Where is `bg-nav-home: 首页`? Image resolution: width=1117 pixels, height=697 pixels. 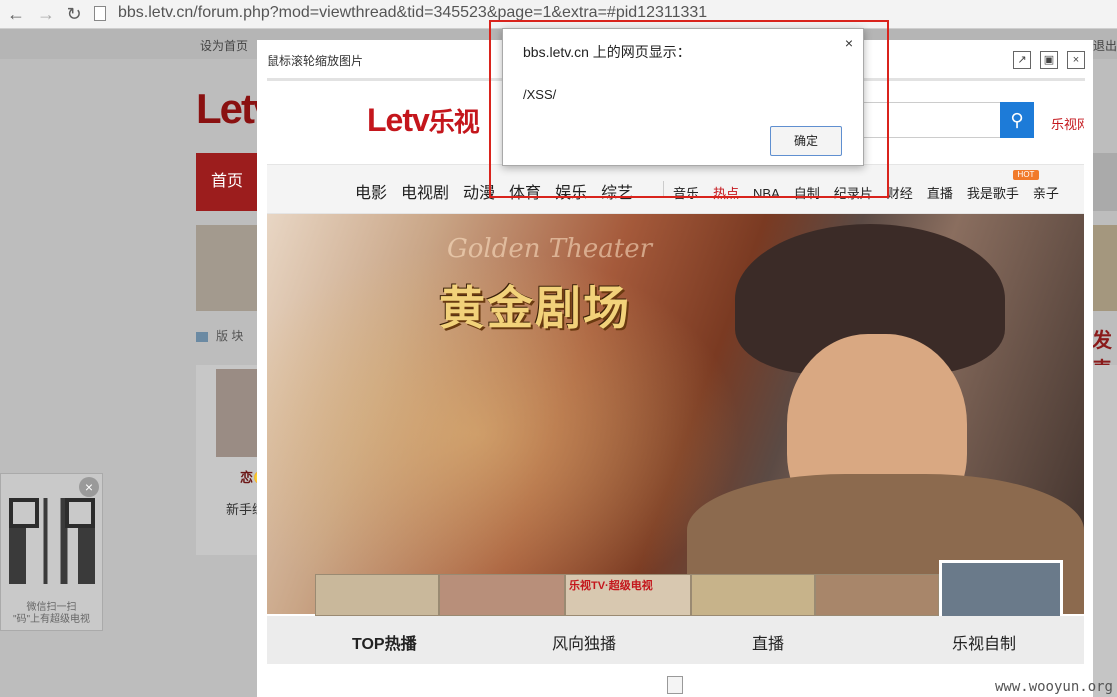
bg-nav-home: 首页 is located at coordinates (227, 182).